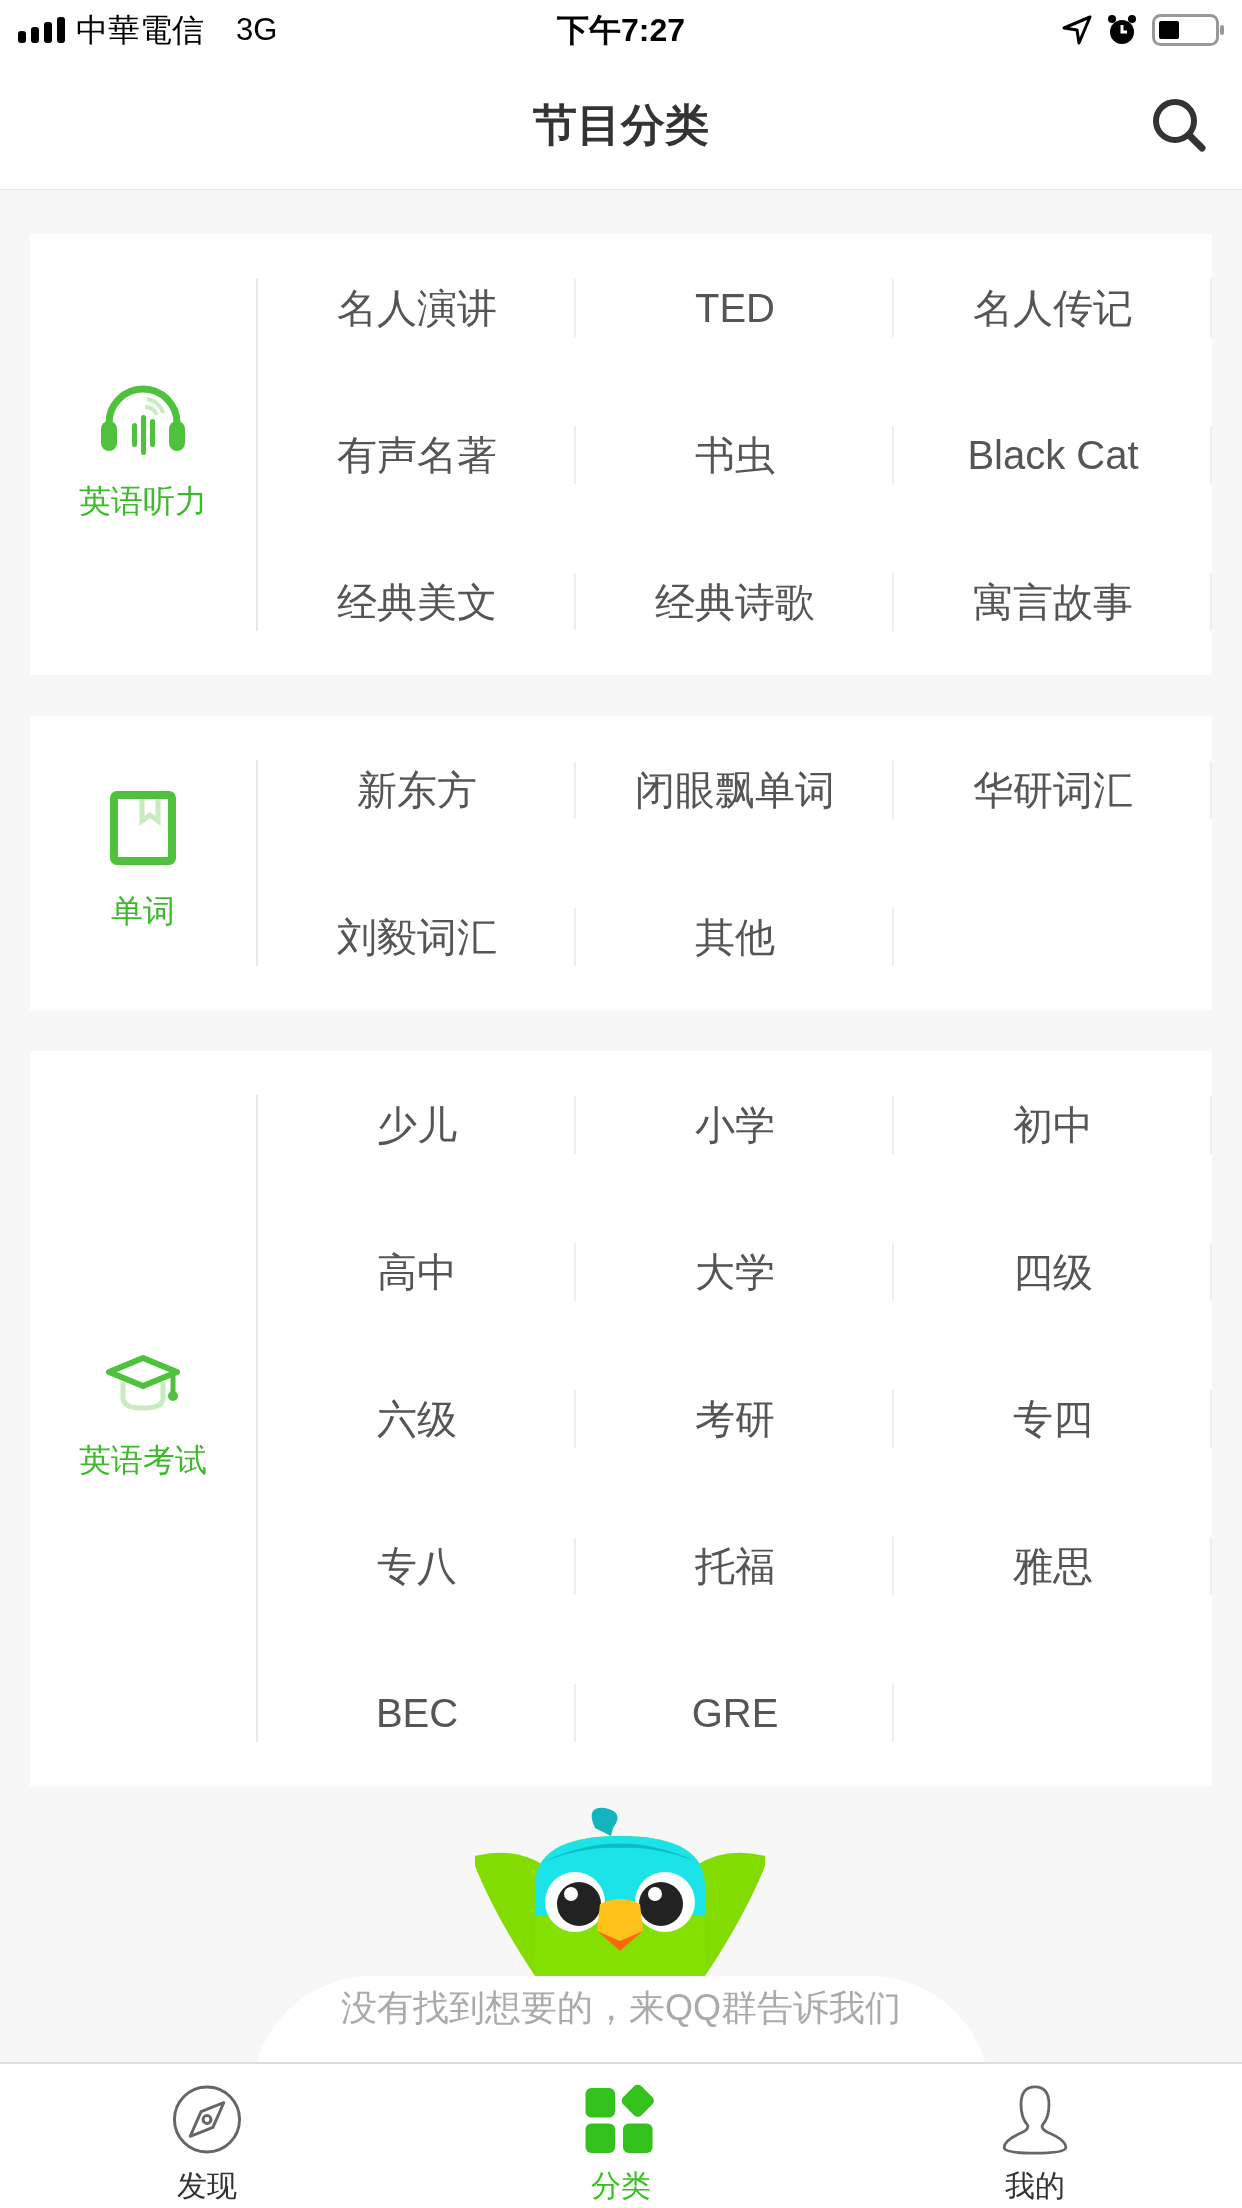 The height and width of the screenshot is (2208, 1242). Describe the element at coordinates (1179, 125) in the screenshot. I see `search-button` at that location.